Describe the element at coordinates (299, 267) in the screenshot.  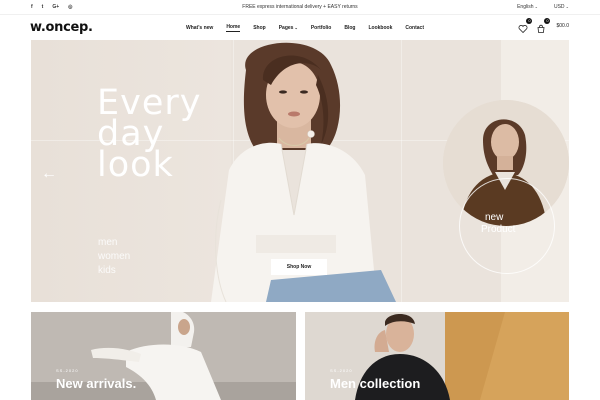
I see `shop-now-button: Shop Now` at that location.